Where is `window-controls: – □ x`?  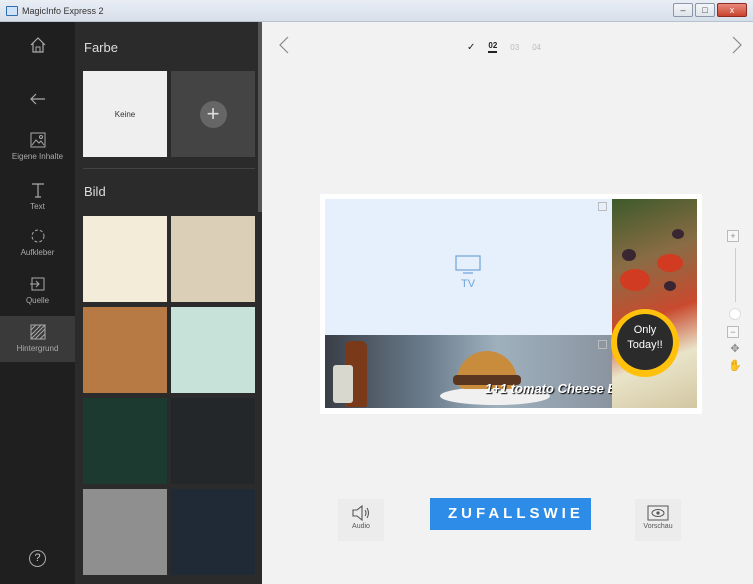
window-controls: – □ x is located at coordinates (710, 10).